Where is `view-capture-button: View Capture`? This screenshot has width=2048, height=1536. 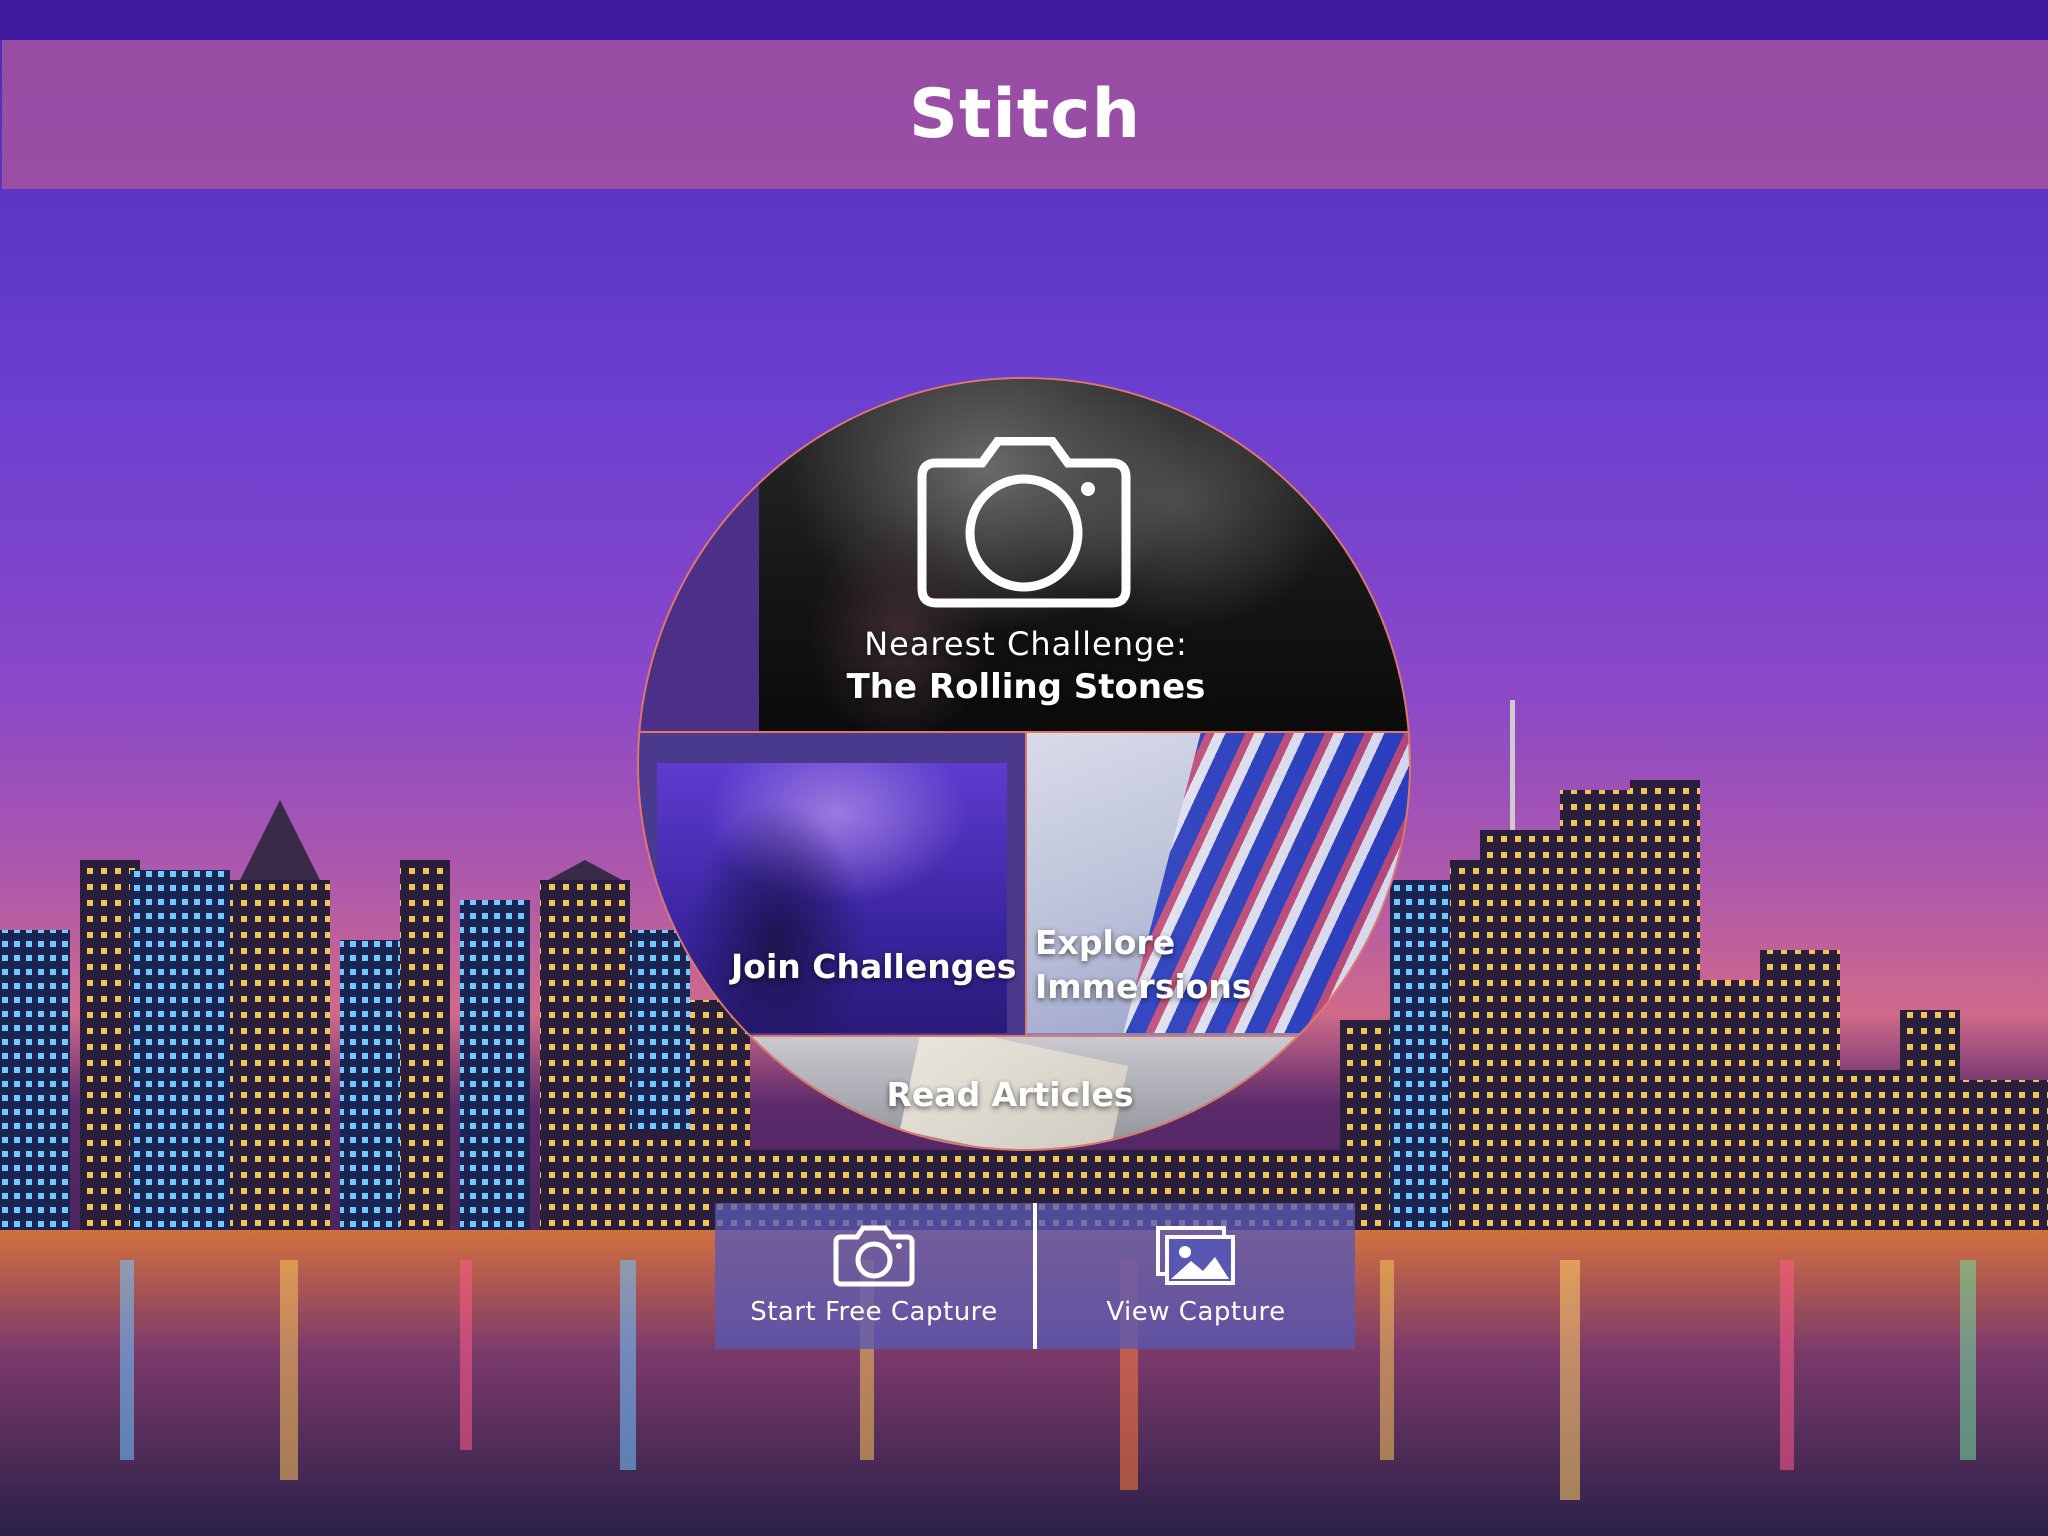 view-capture-button: View Capture is located at coordinates (1196, 1276).